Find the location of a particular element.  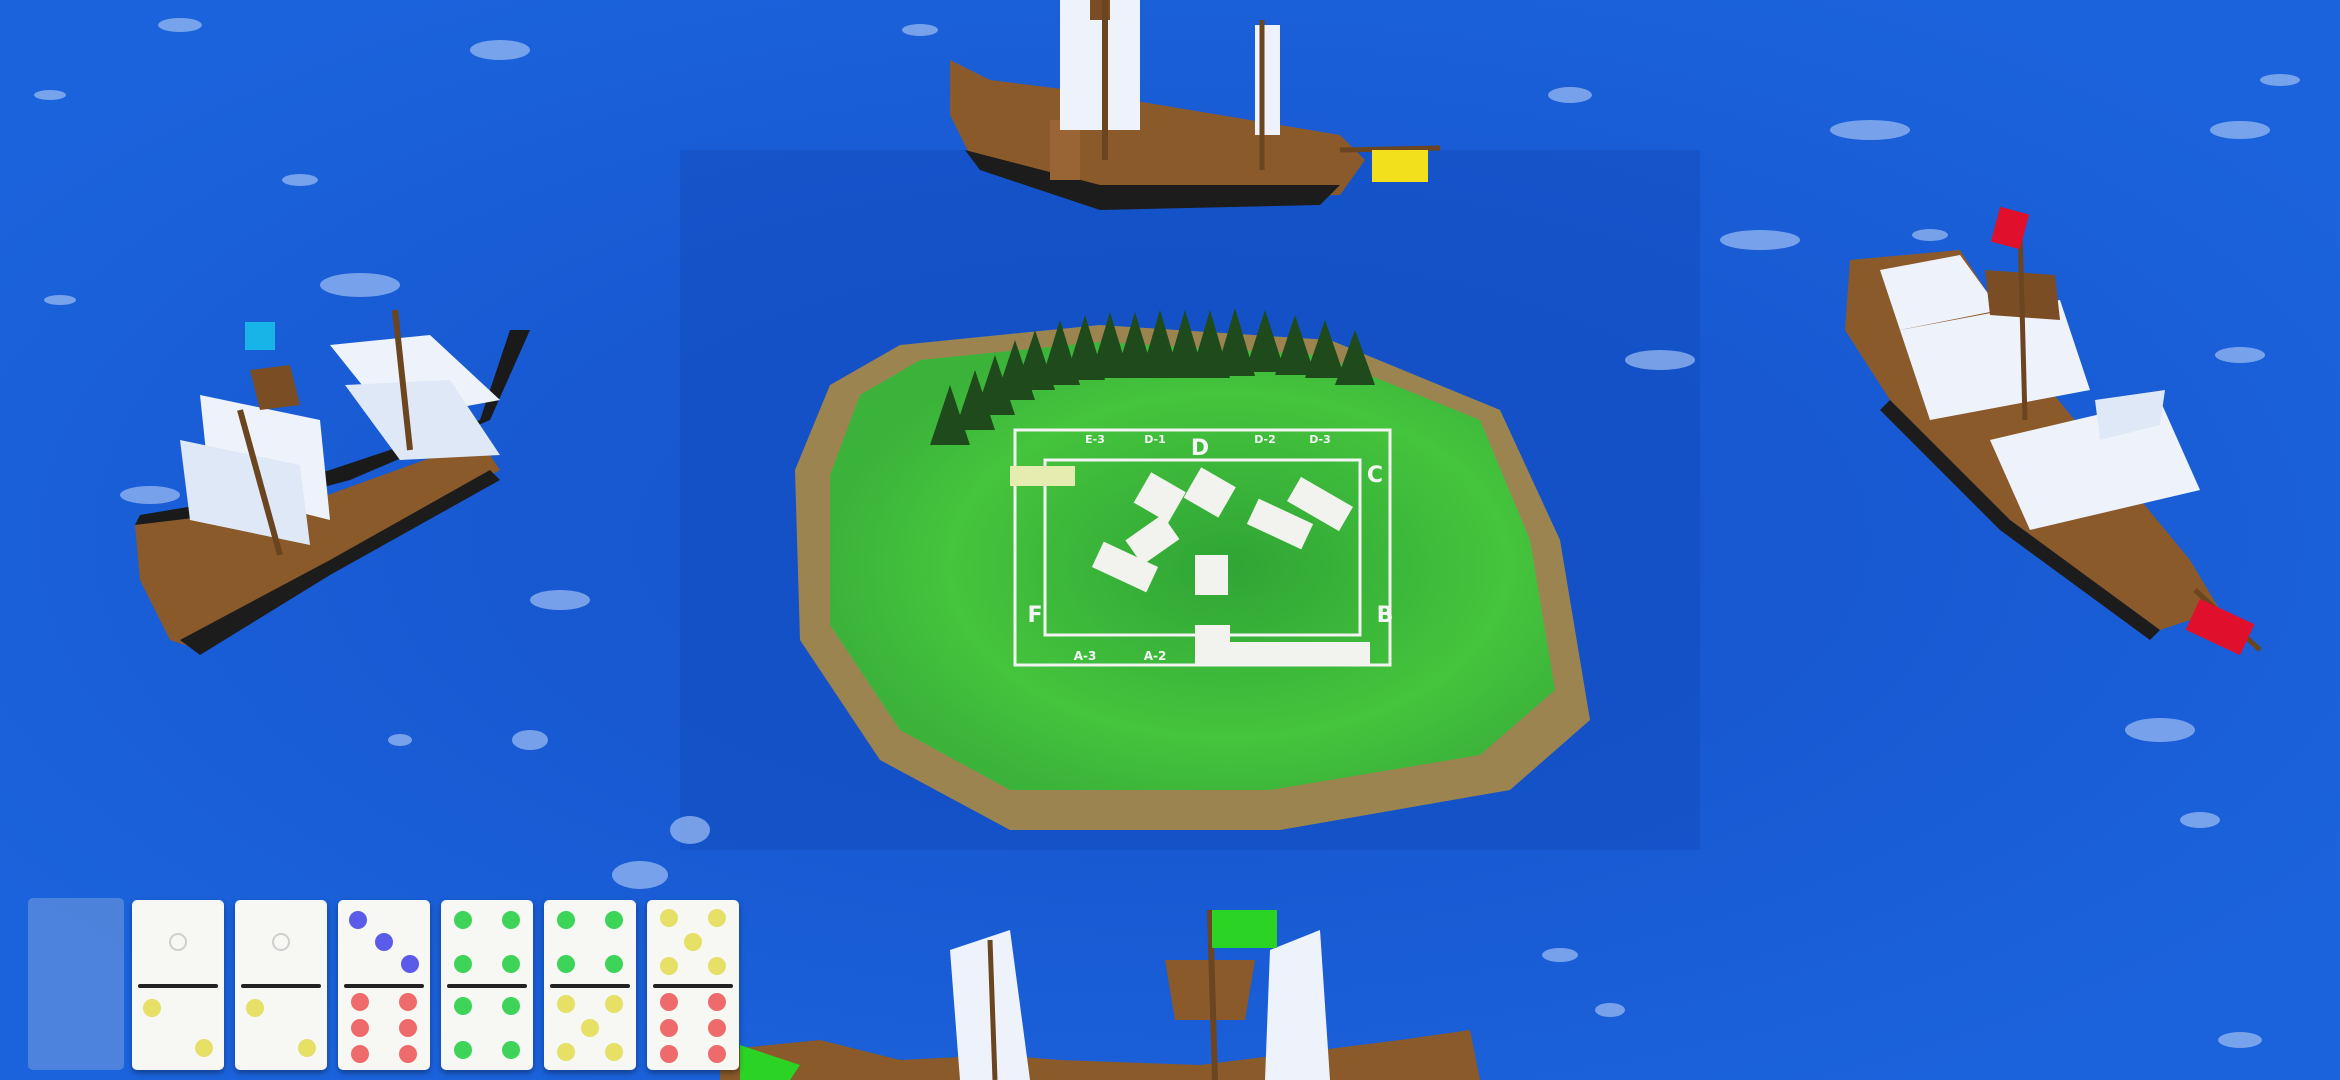

board-label-d1: D-1 is located at coordinates (1155, 439).